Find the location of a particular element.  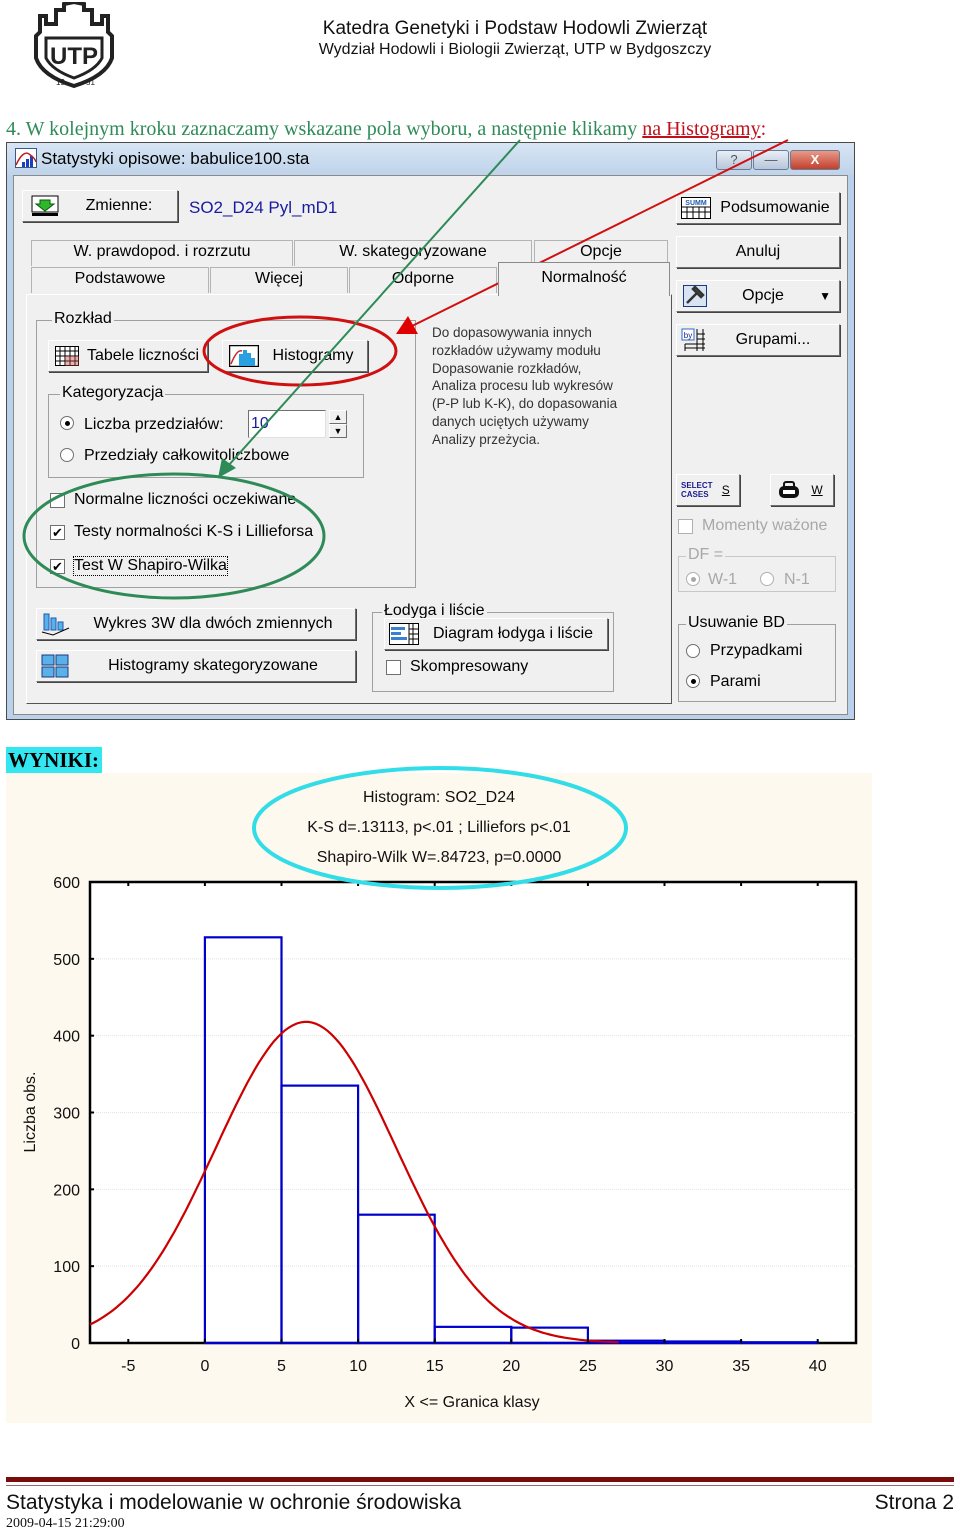

tab-w-skategoryzowane: W. skategoryzowane is located at coordinates (413, 253).